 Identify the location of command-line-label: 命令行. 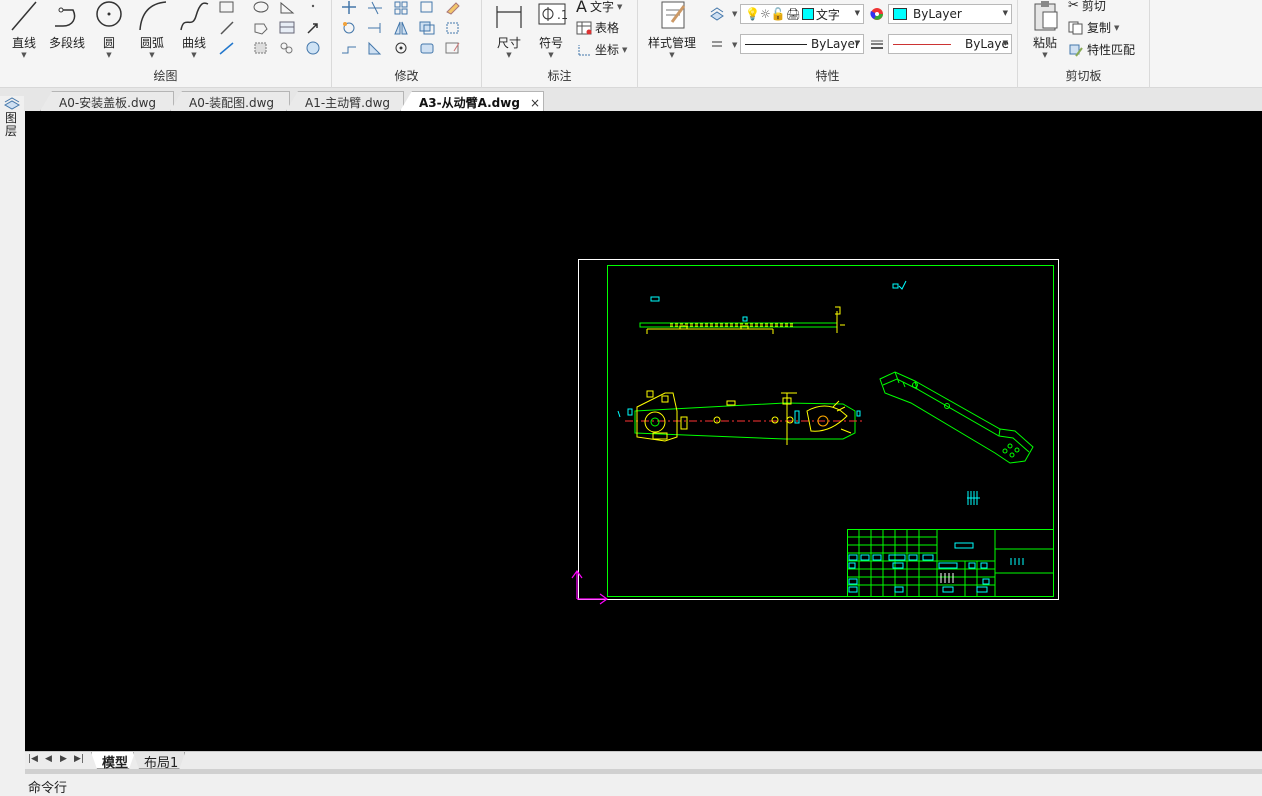
(48, 788).